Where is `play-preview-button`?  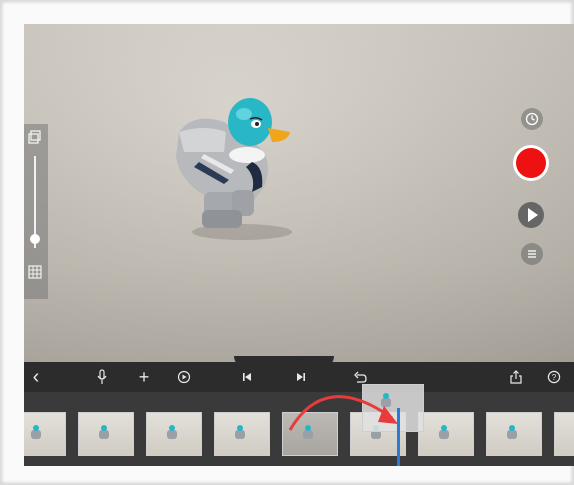 play-preview-button is located at coordinates (184, 377).